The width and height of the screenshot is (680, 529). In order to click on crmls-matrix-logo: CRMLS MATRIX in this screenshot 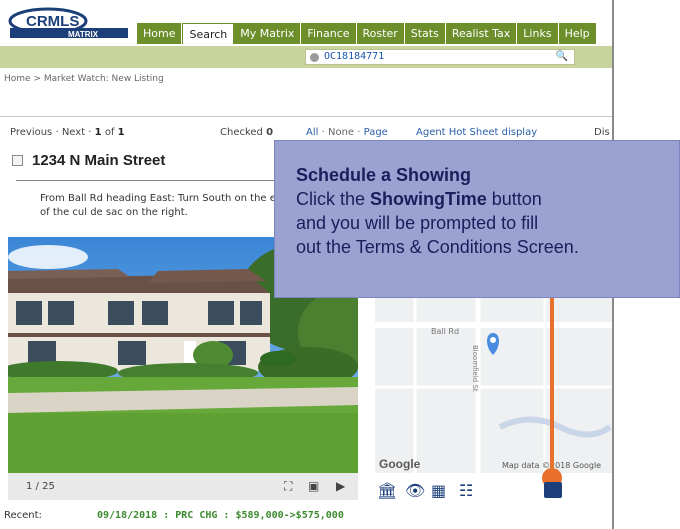, I will do `click(69, 23)`.